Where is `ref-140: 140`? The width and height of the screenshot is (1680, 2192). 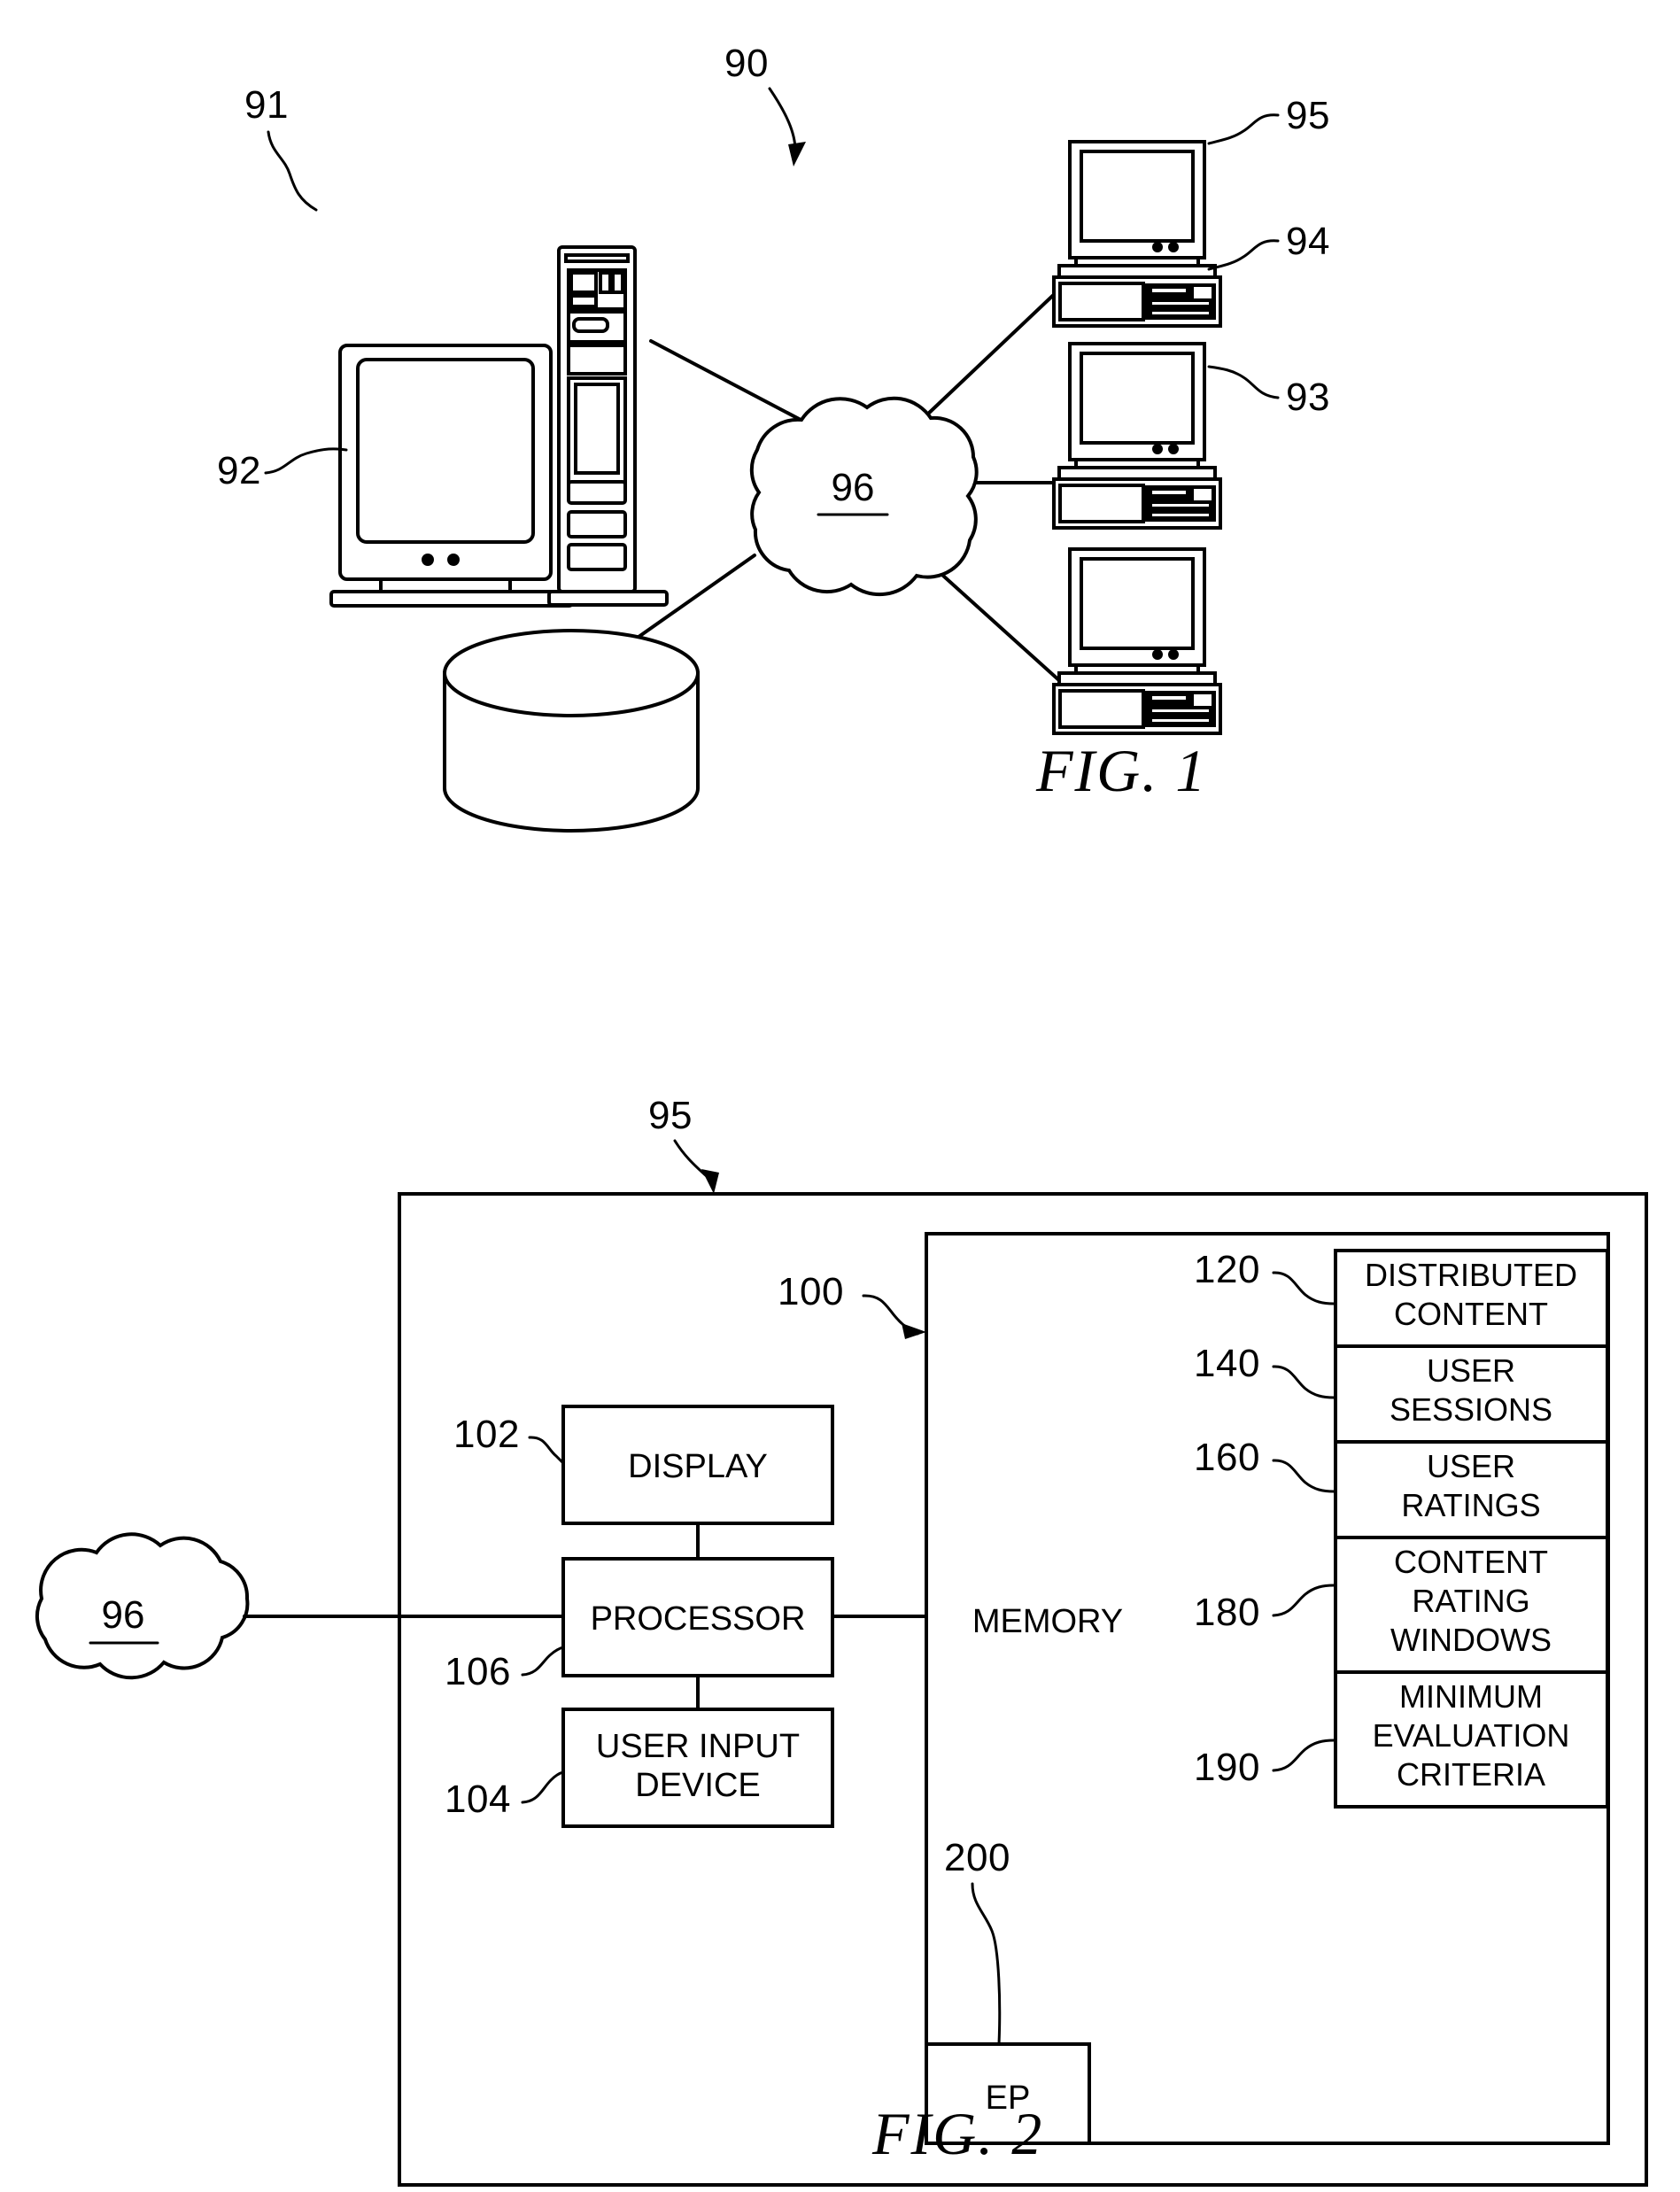 ref-140: 140 is located at coordinates (1227, 1363).